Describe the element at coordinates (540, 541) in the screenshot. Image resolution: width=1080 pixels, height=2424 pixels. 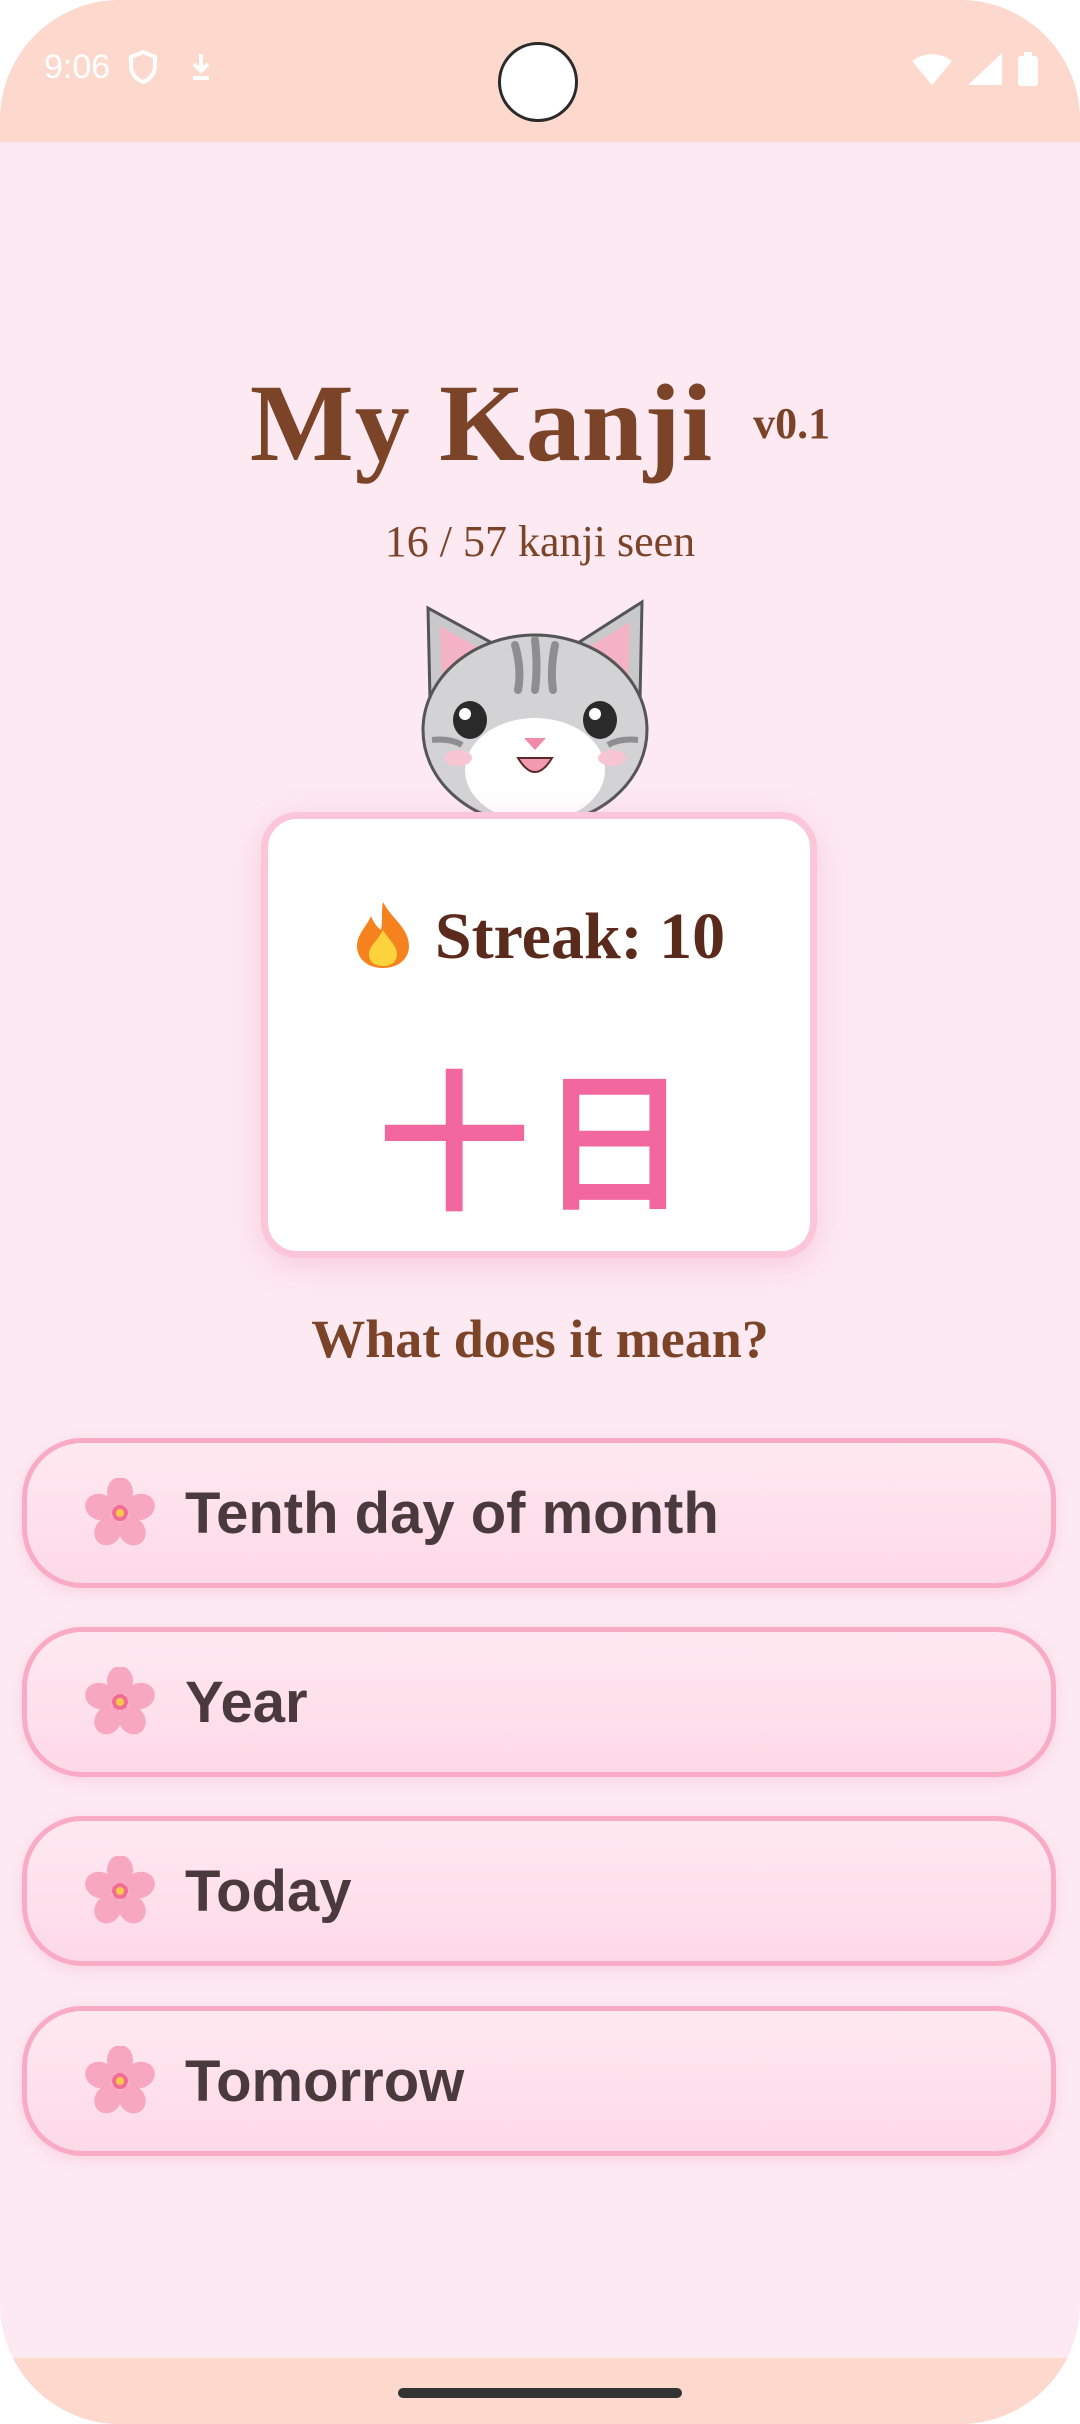
I see `progress-text: 16 / 57 kanji seen` at that location.